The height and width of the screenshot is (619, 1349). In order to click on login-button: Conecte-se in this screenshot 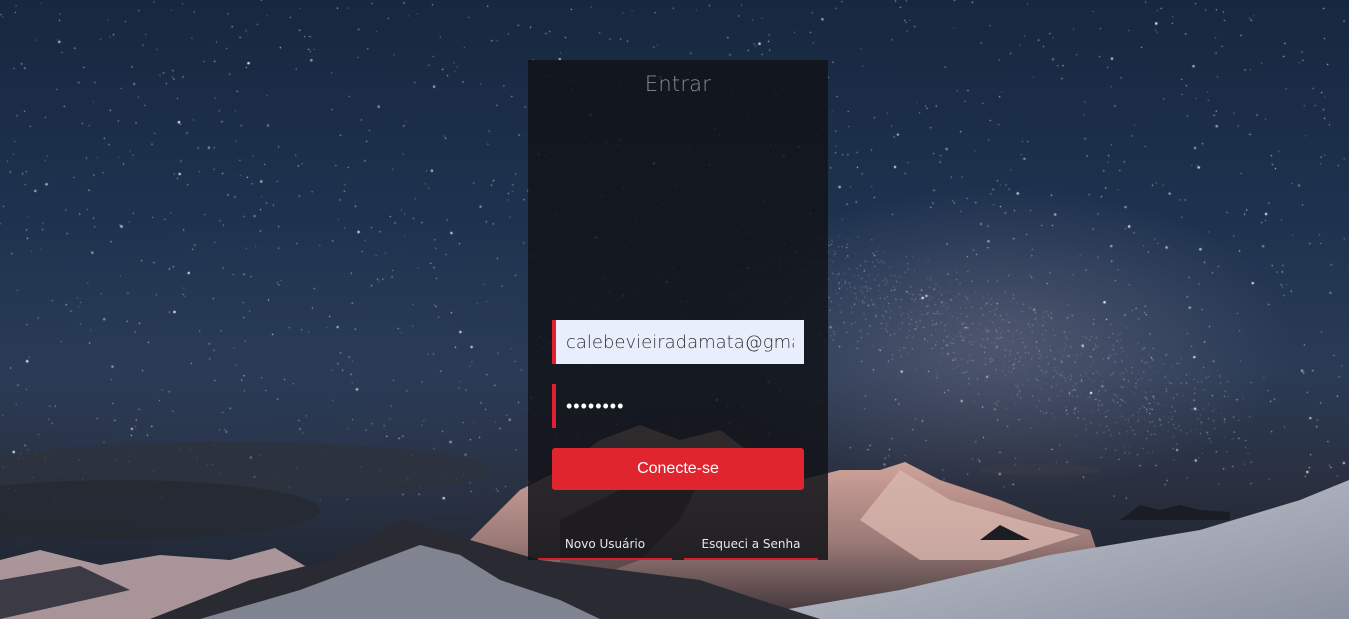, I will do `click(678, 469)`.